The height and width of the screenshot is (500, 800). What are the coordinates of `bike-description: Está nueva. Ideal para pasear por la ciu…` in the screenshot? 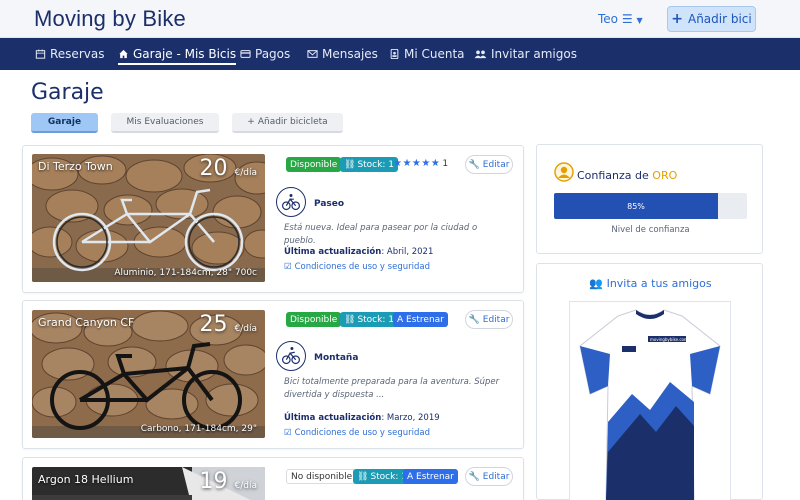 It's located at (381, 234).